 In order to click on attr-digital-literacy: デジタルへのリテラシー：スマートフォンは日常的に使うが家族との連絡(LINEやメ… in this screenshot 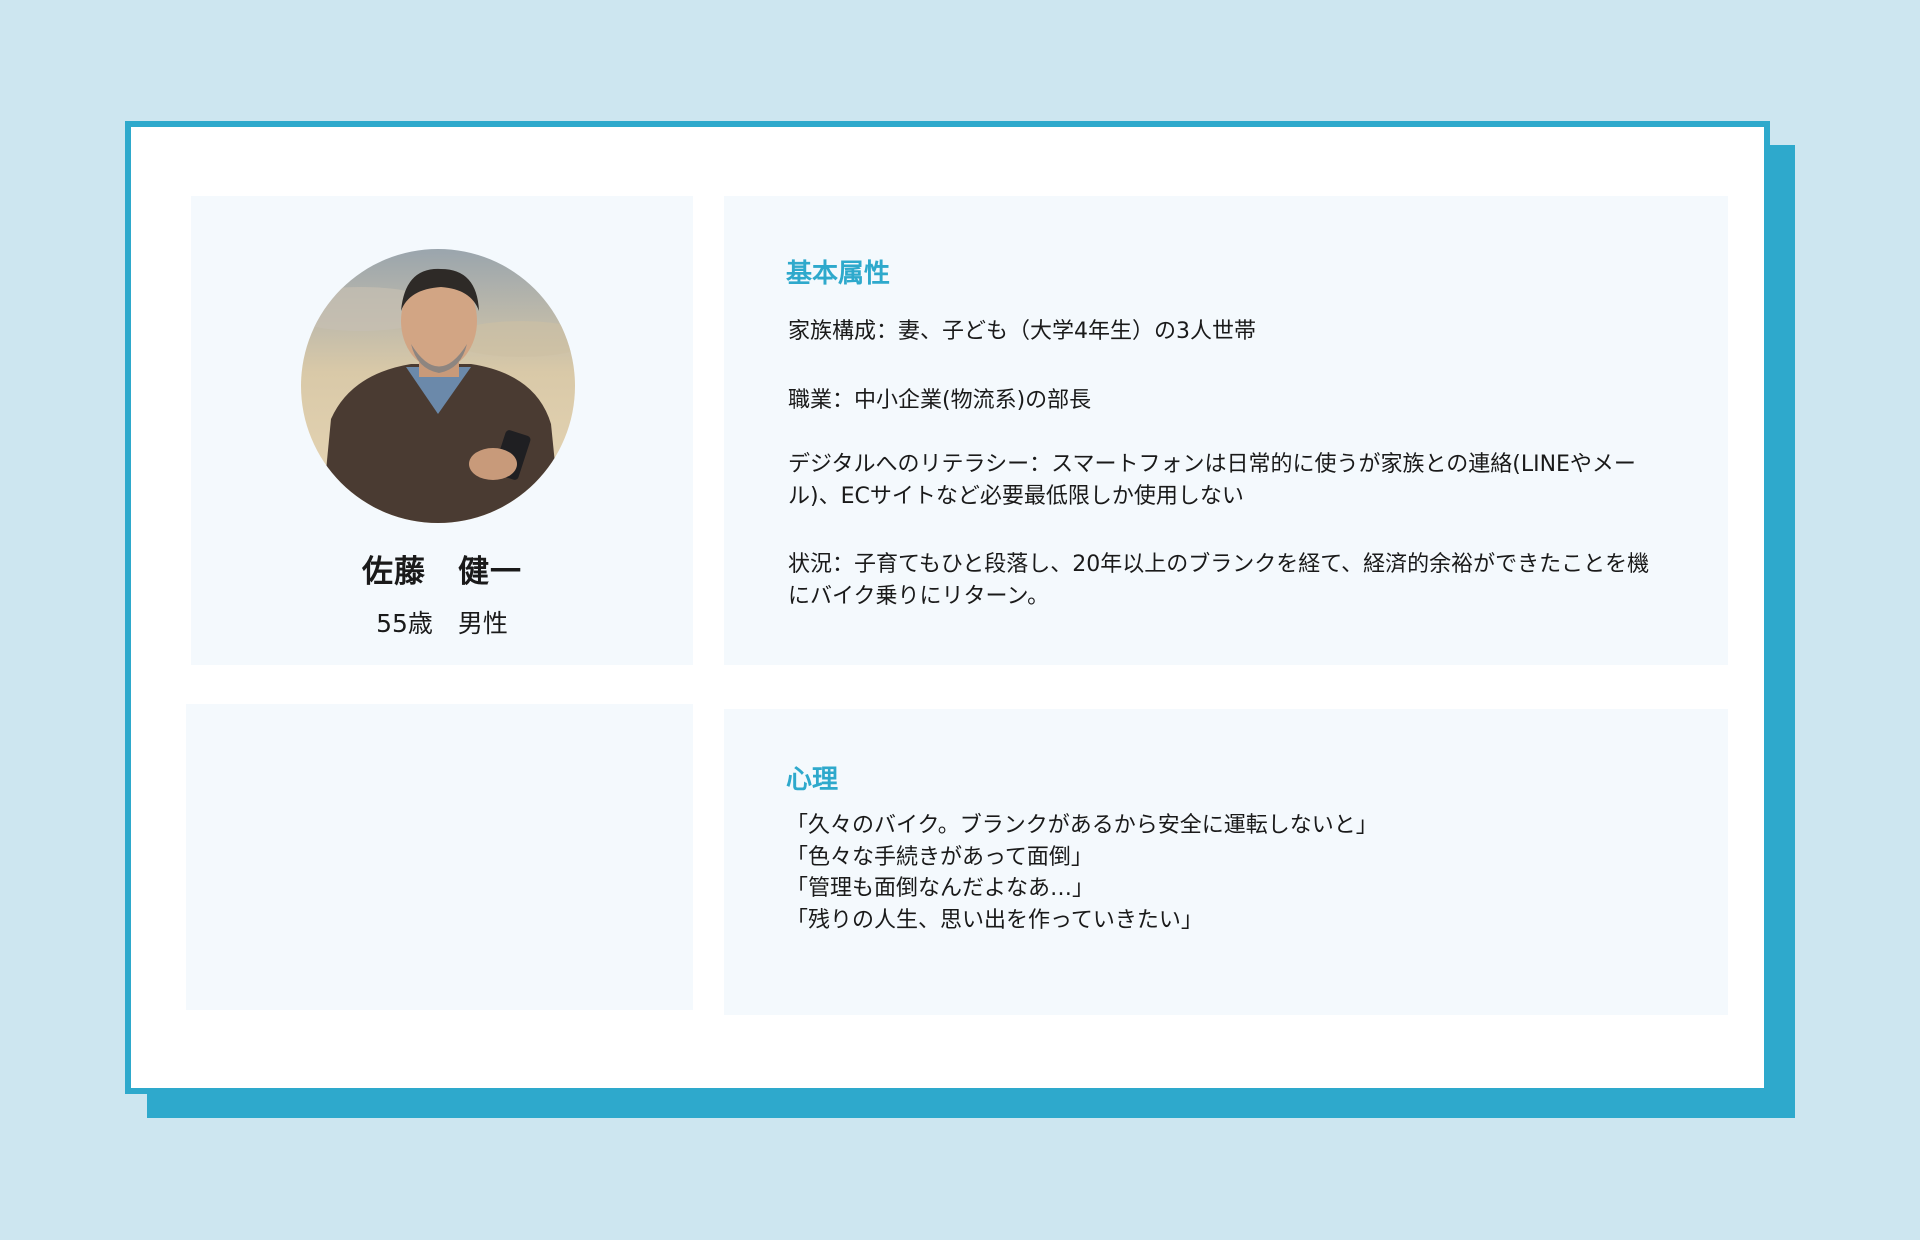, I will do `click(1212, 480)`.